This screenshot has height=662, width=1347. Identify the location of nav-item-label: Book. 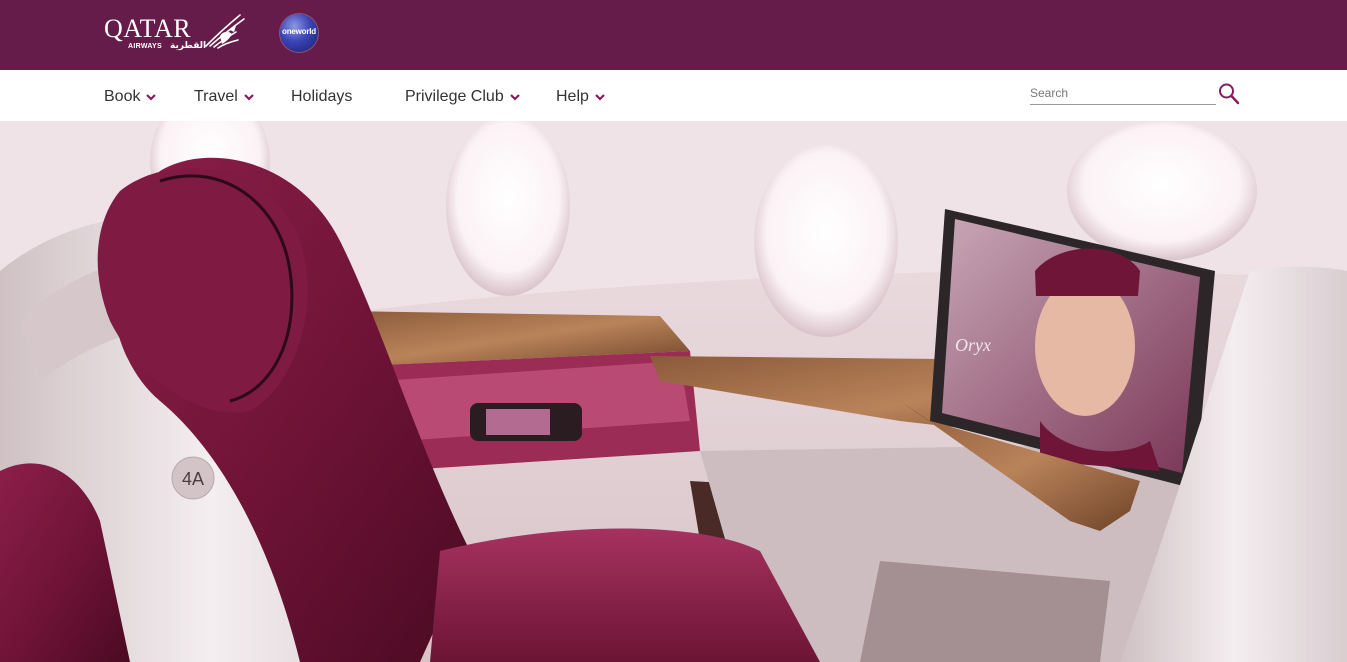
(122, 96).